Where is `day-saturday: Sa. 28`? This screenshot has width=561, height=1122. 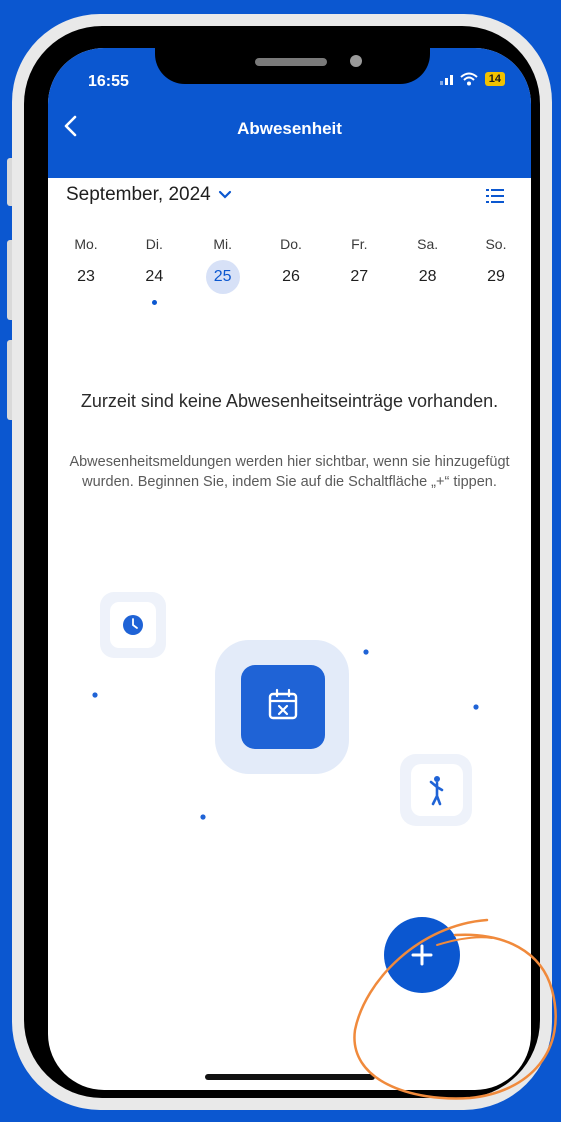 day-saturday: Sa. 28 is located at coordinates (428, 270).